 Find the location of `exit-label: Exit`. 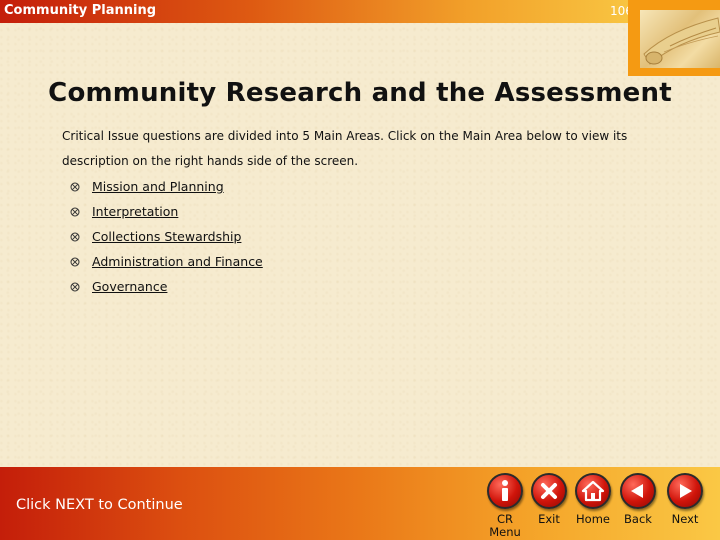

exit-label: Exit is located at coordinates (549, 519).